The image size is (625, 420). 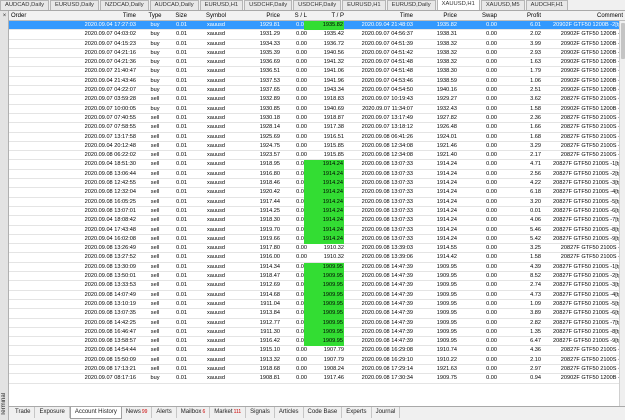 I want to click on terminal-tab-label: Signals, so click(x=260, y=412).